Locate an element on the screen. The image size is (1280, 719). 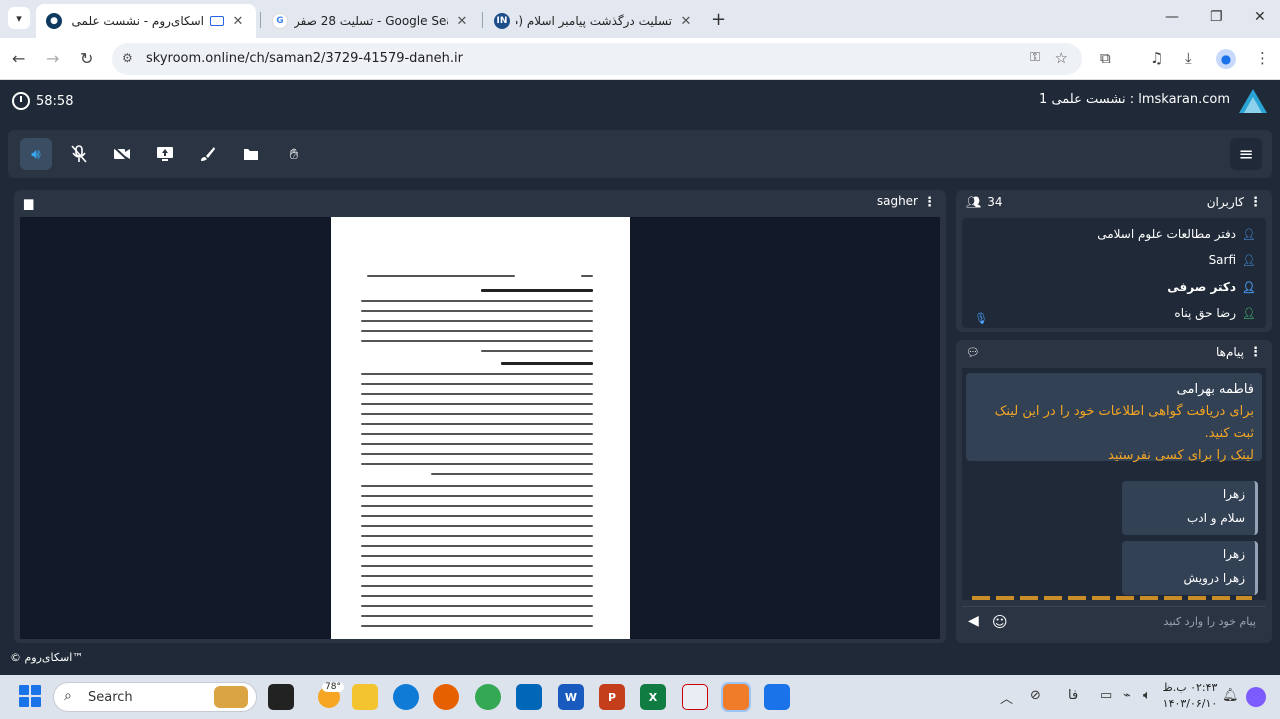
camera-off-icon is located at coordinates (122, 154).